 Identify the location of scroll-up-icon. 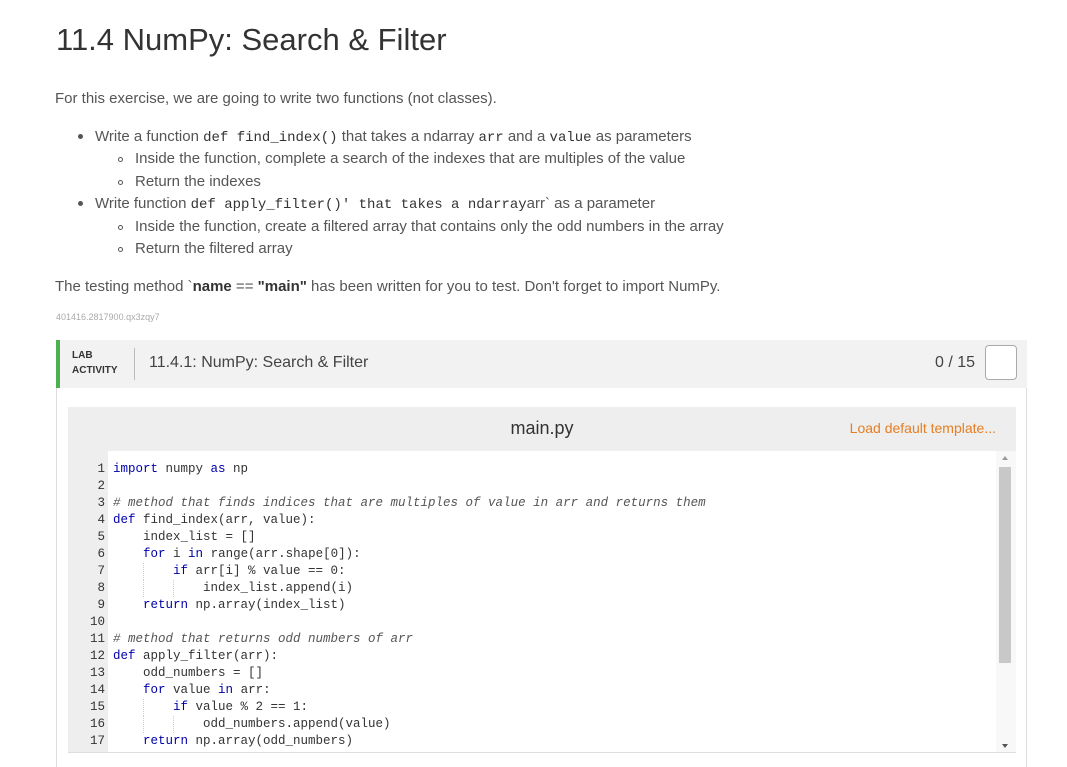
(1005, 458).